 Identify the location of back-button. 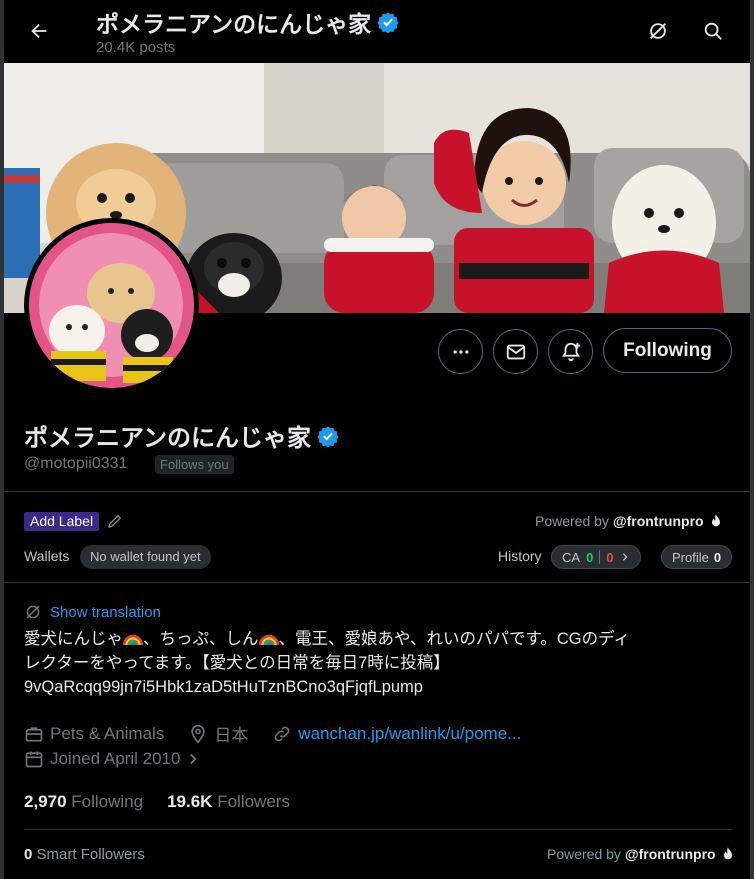
(39, 31).